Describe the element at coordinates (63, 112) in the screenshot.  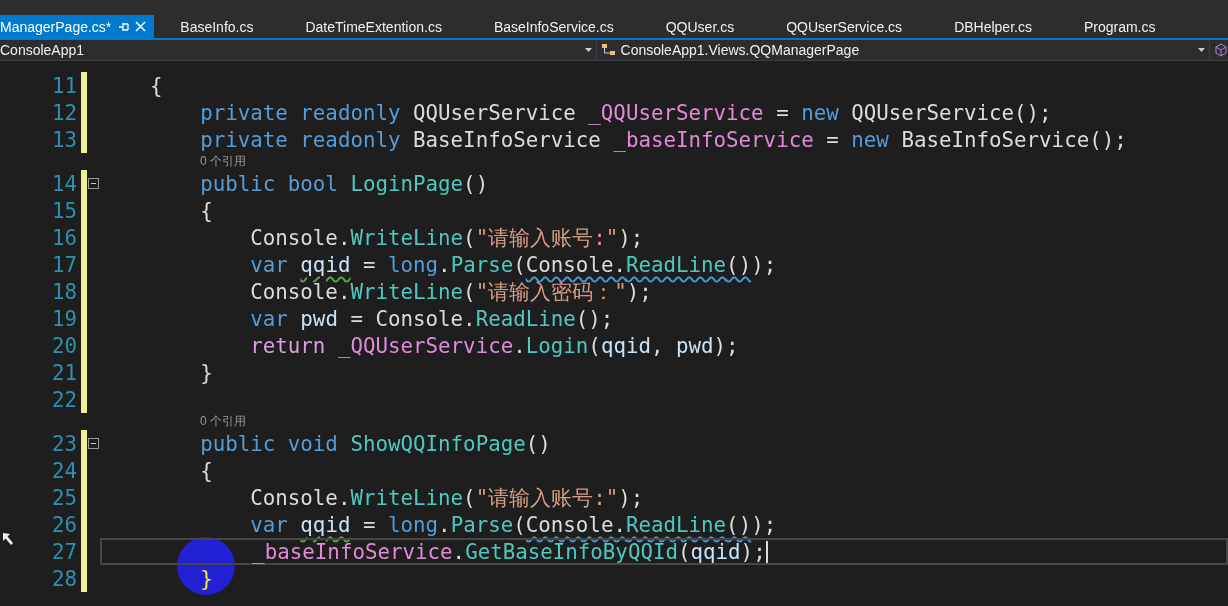
I see `line-number: 12` at that location.